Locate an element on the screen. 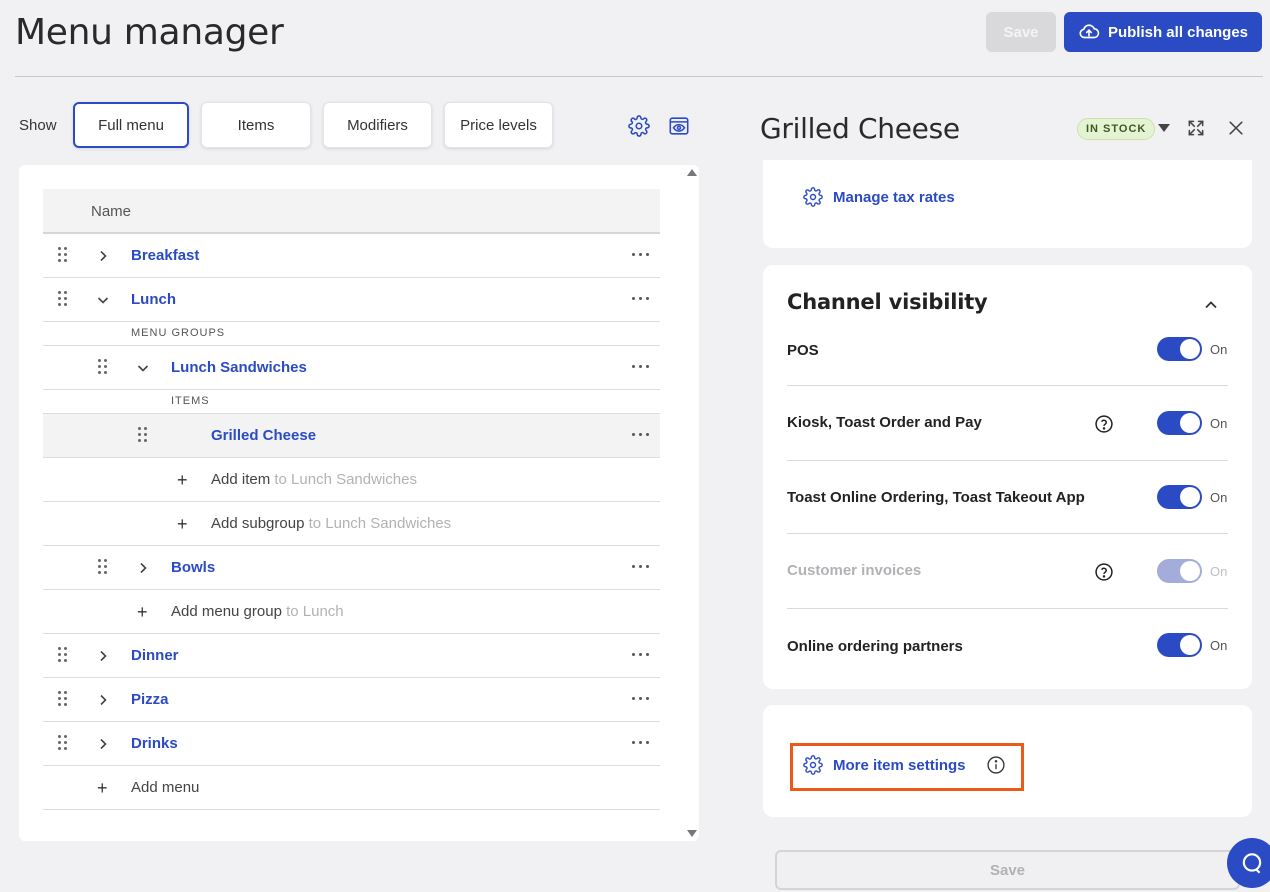 The height and width of the screenshot is (892, 1270). publish-all-changes-button: Publish all changes is located at coordinates (1163, 32).